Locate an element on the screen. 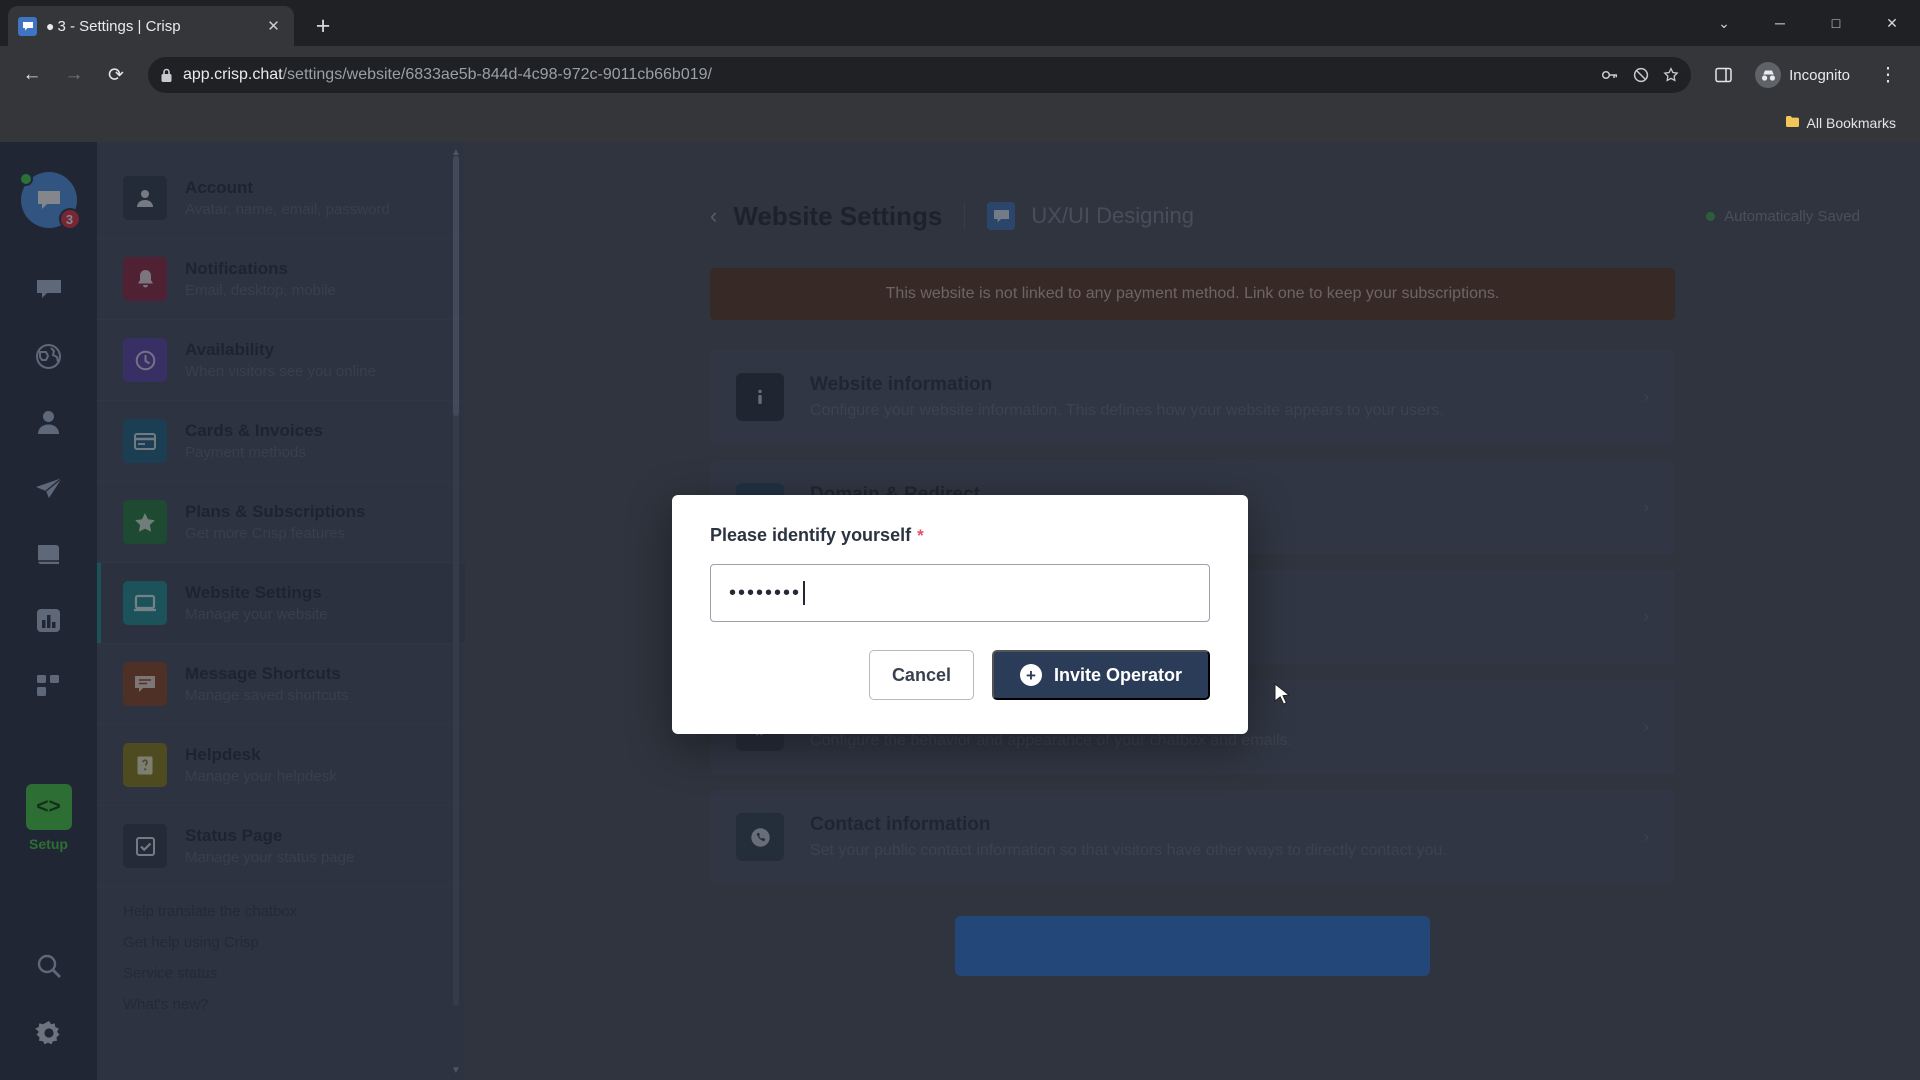  all-bookmarks-label: All Bookmarks is located at coordinates (1851, 123).